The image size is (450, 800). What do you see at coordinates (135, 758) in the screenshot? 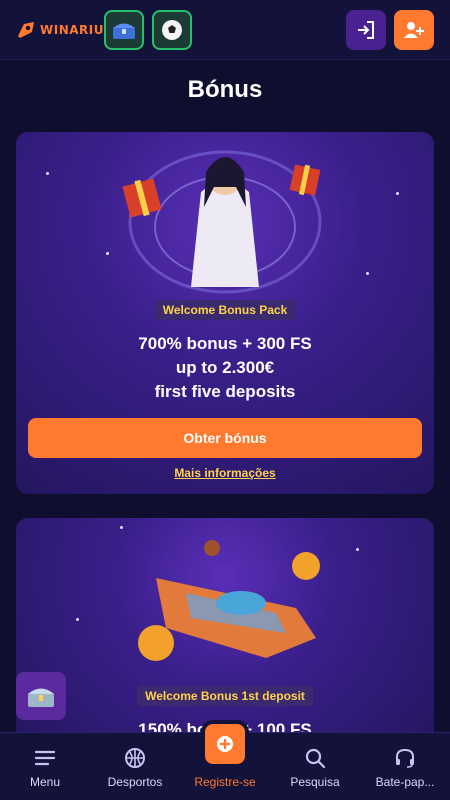
I see `basketball-icon` at bounding box center [135, 758].